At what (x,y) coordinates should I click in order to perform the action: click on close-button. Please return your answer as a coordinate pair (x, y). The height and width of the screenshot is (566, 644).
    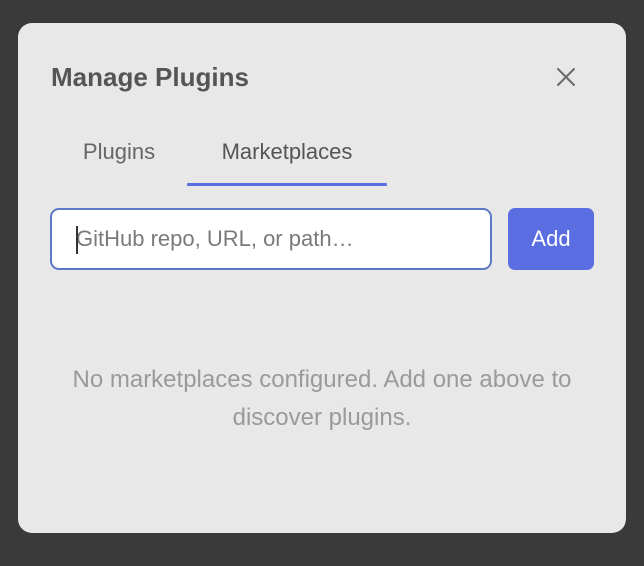
    Looking at the image, I should click on (566, 77).